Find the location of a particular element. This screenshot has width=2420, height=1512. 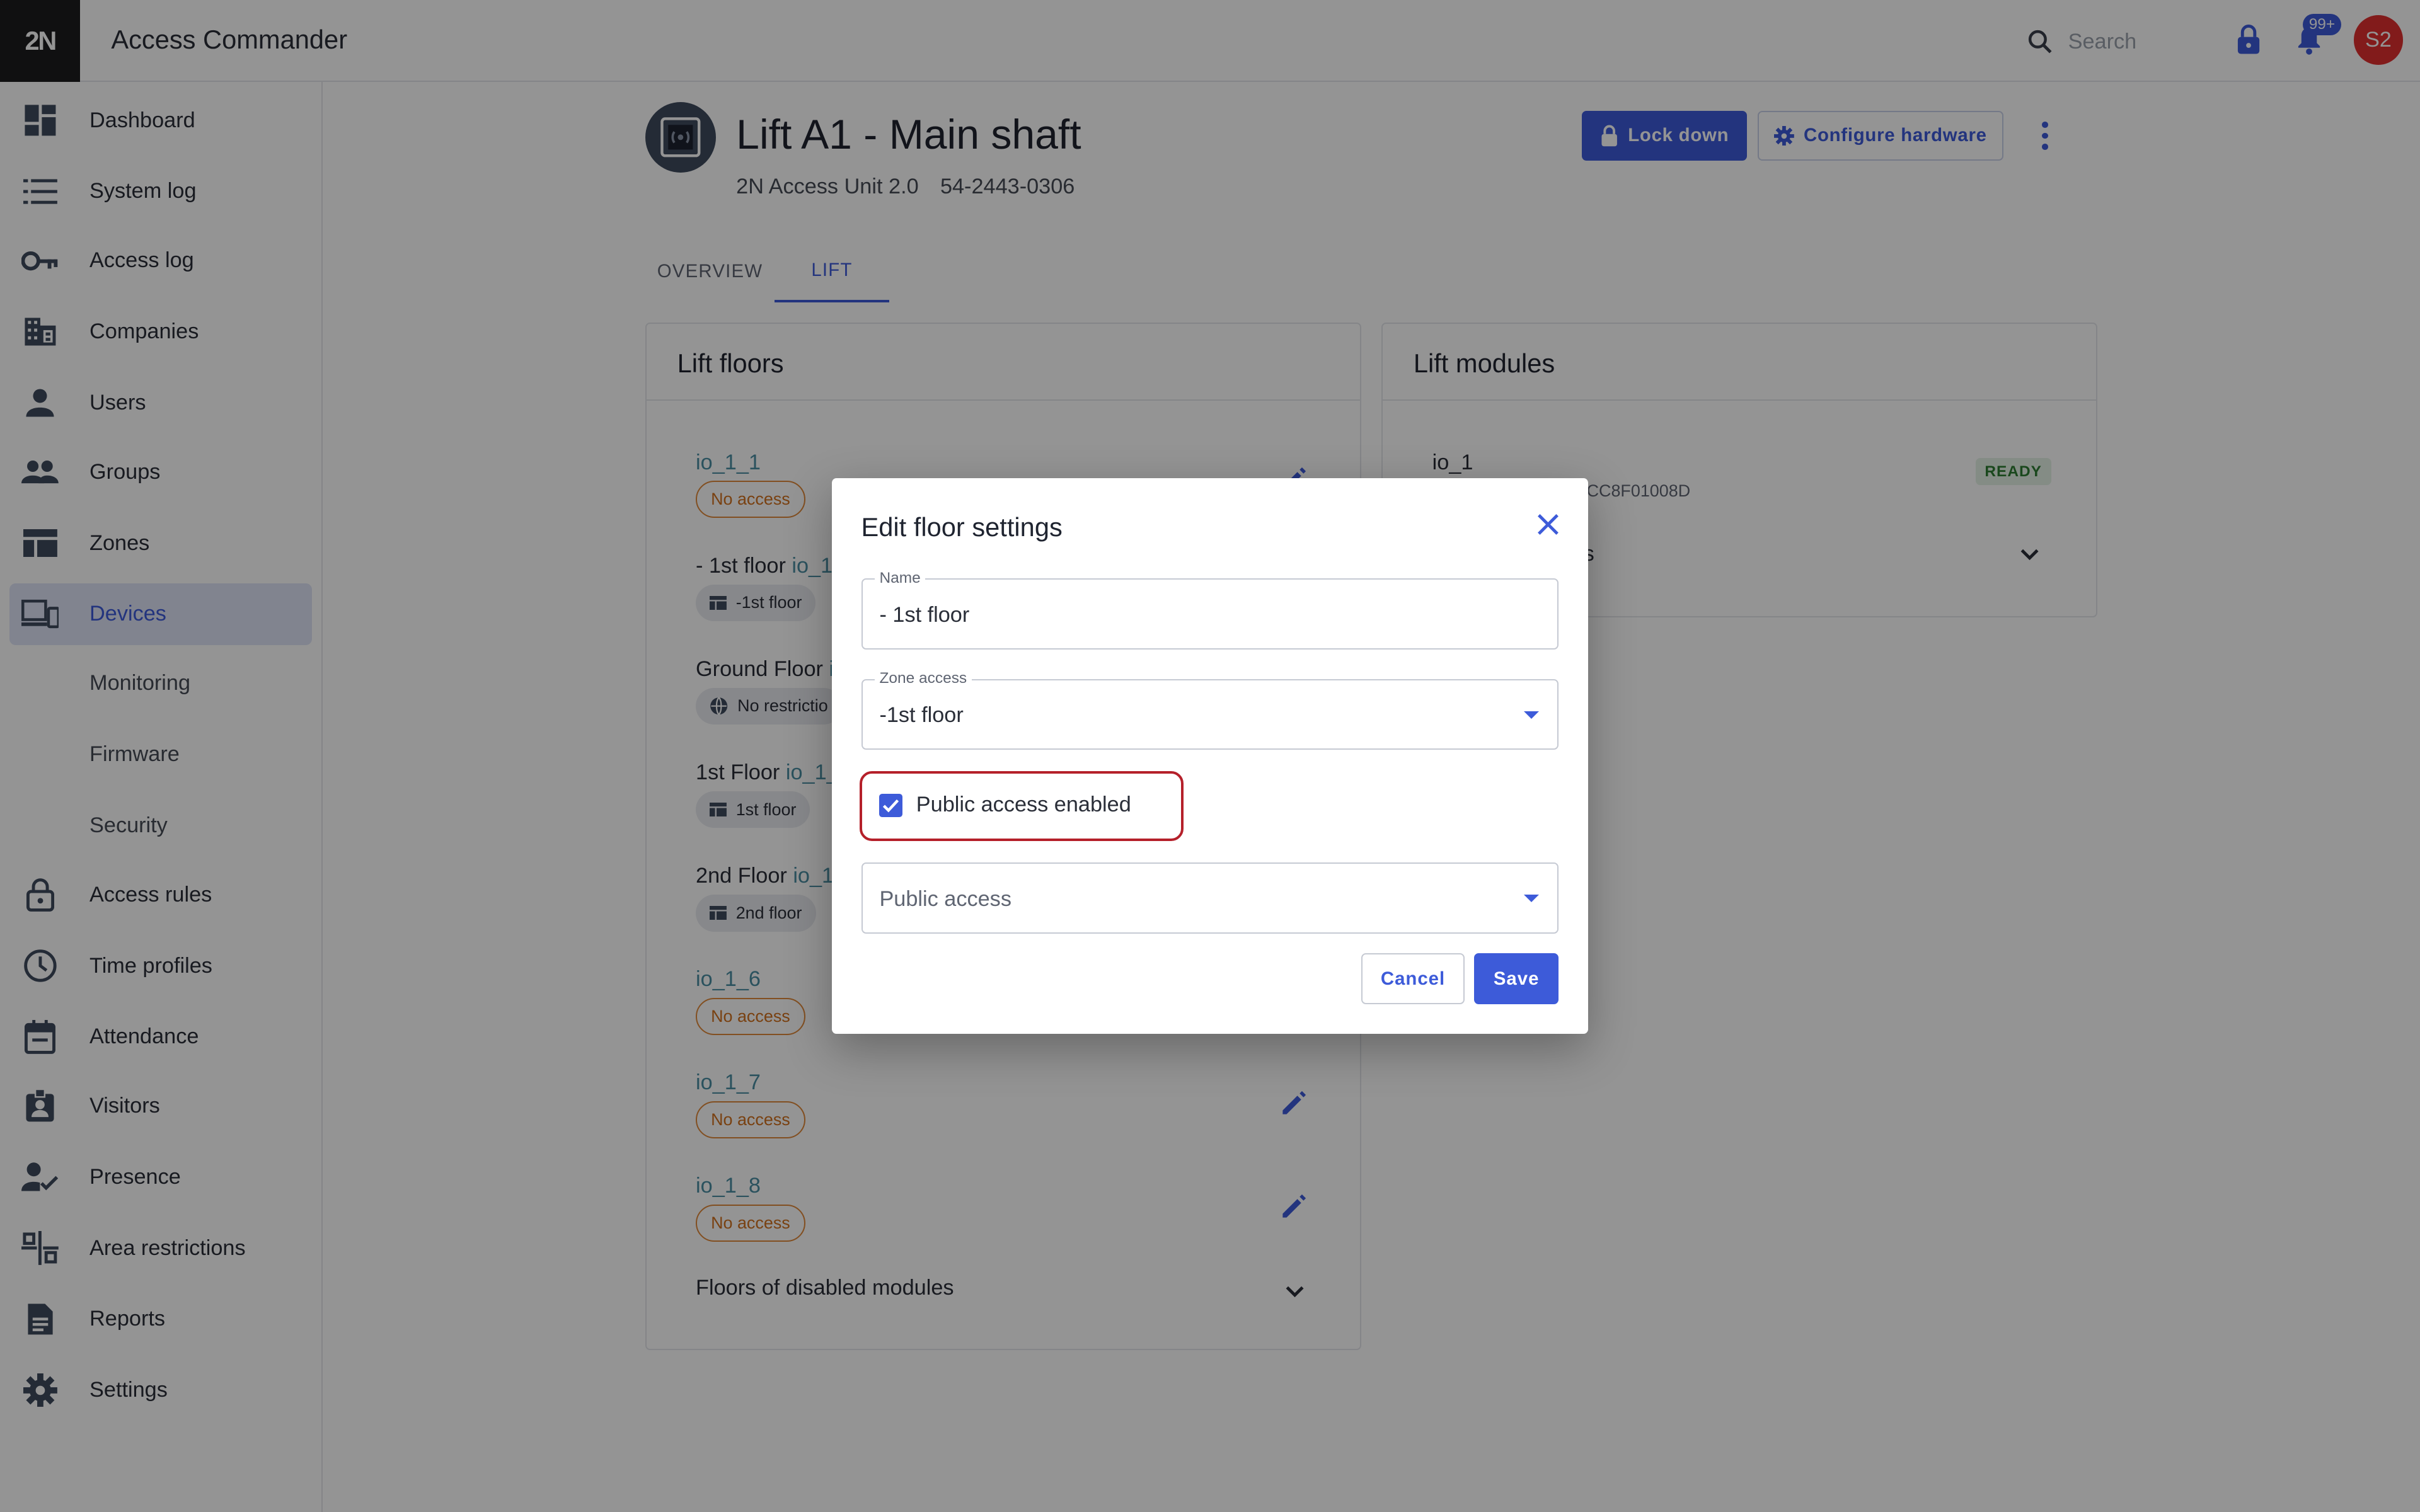

check-icon is located at coordinates (891, 806).